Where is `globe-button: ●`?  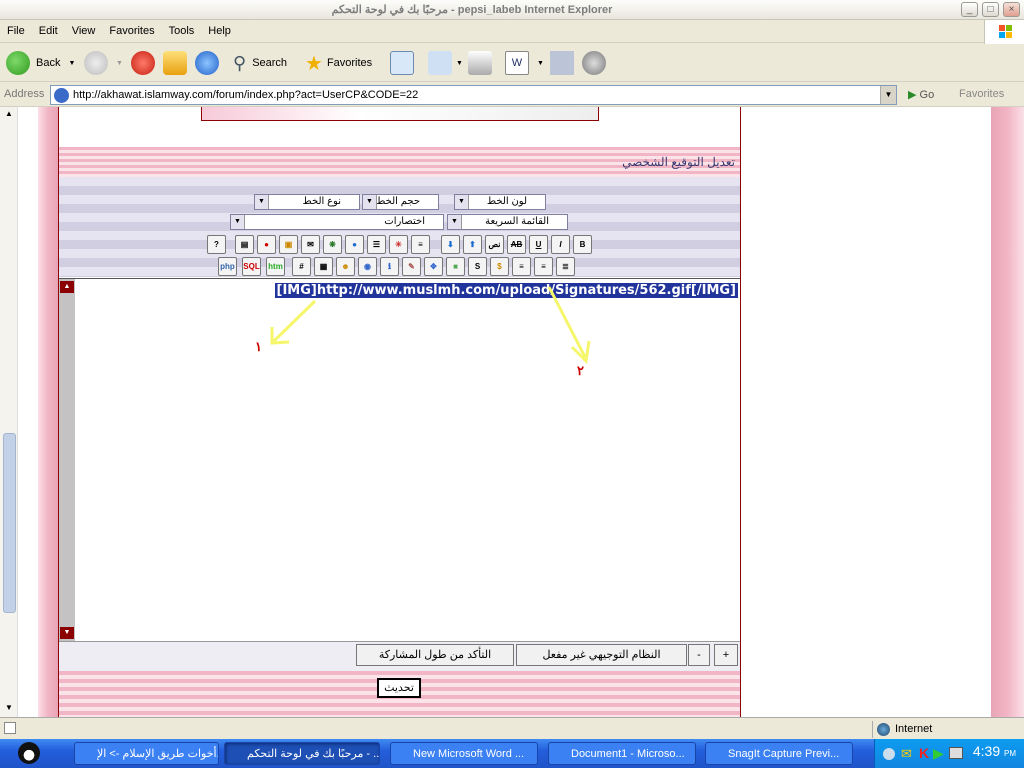 globe-button: ● is located at coordinates (354, 244).